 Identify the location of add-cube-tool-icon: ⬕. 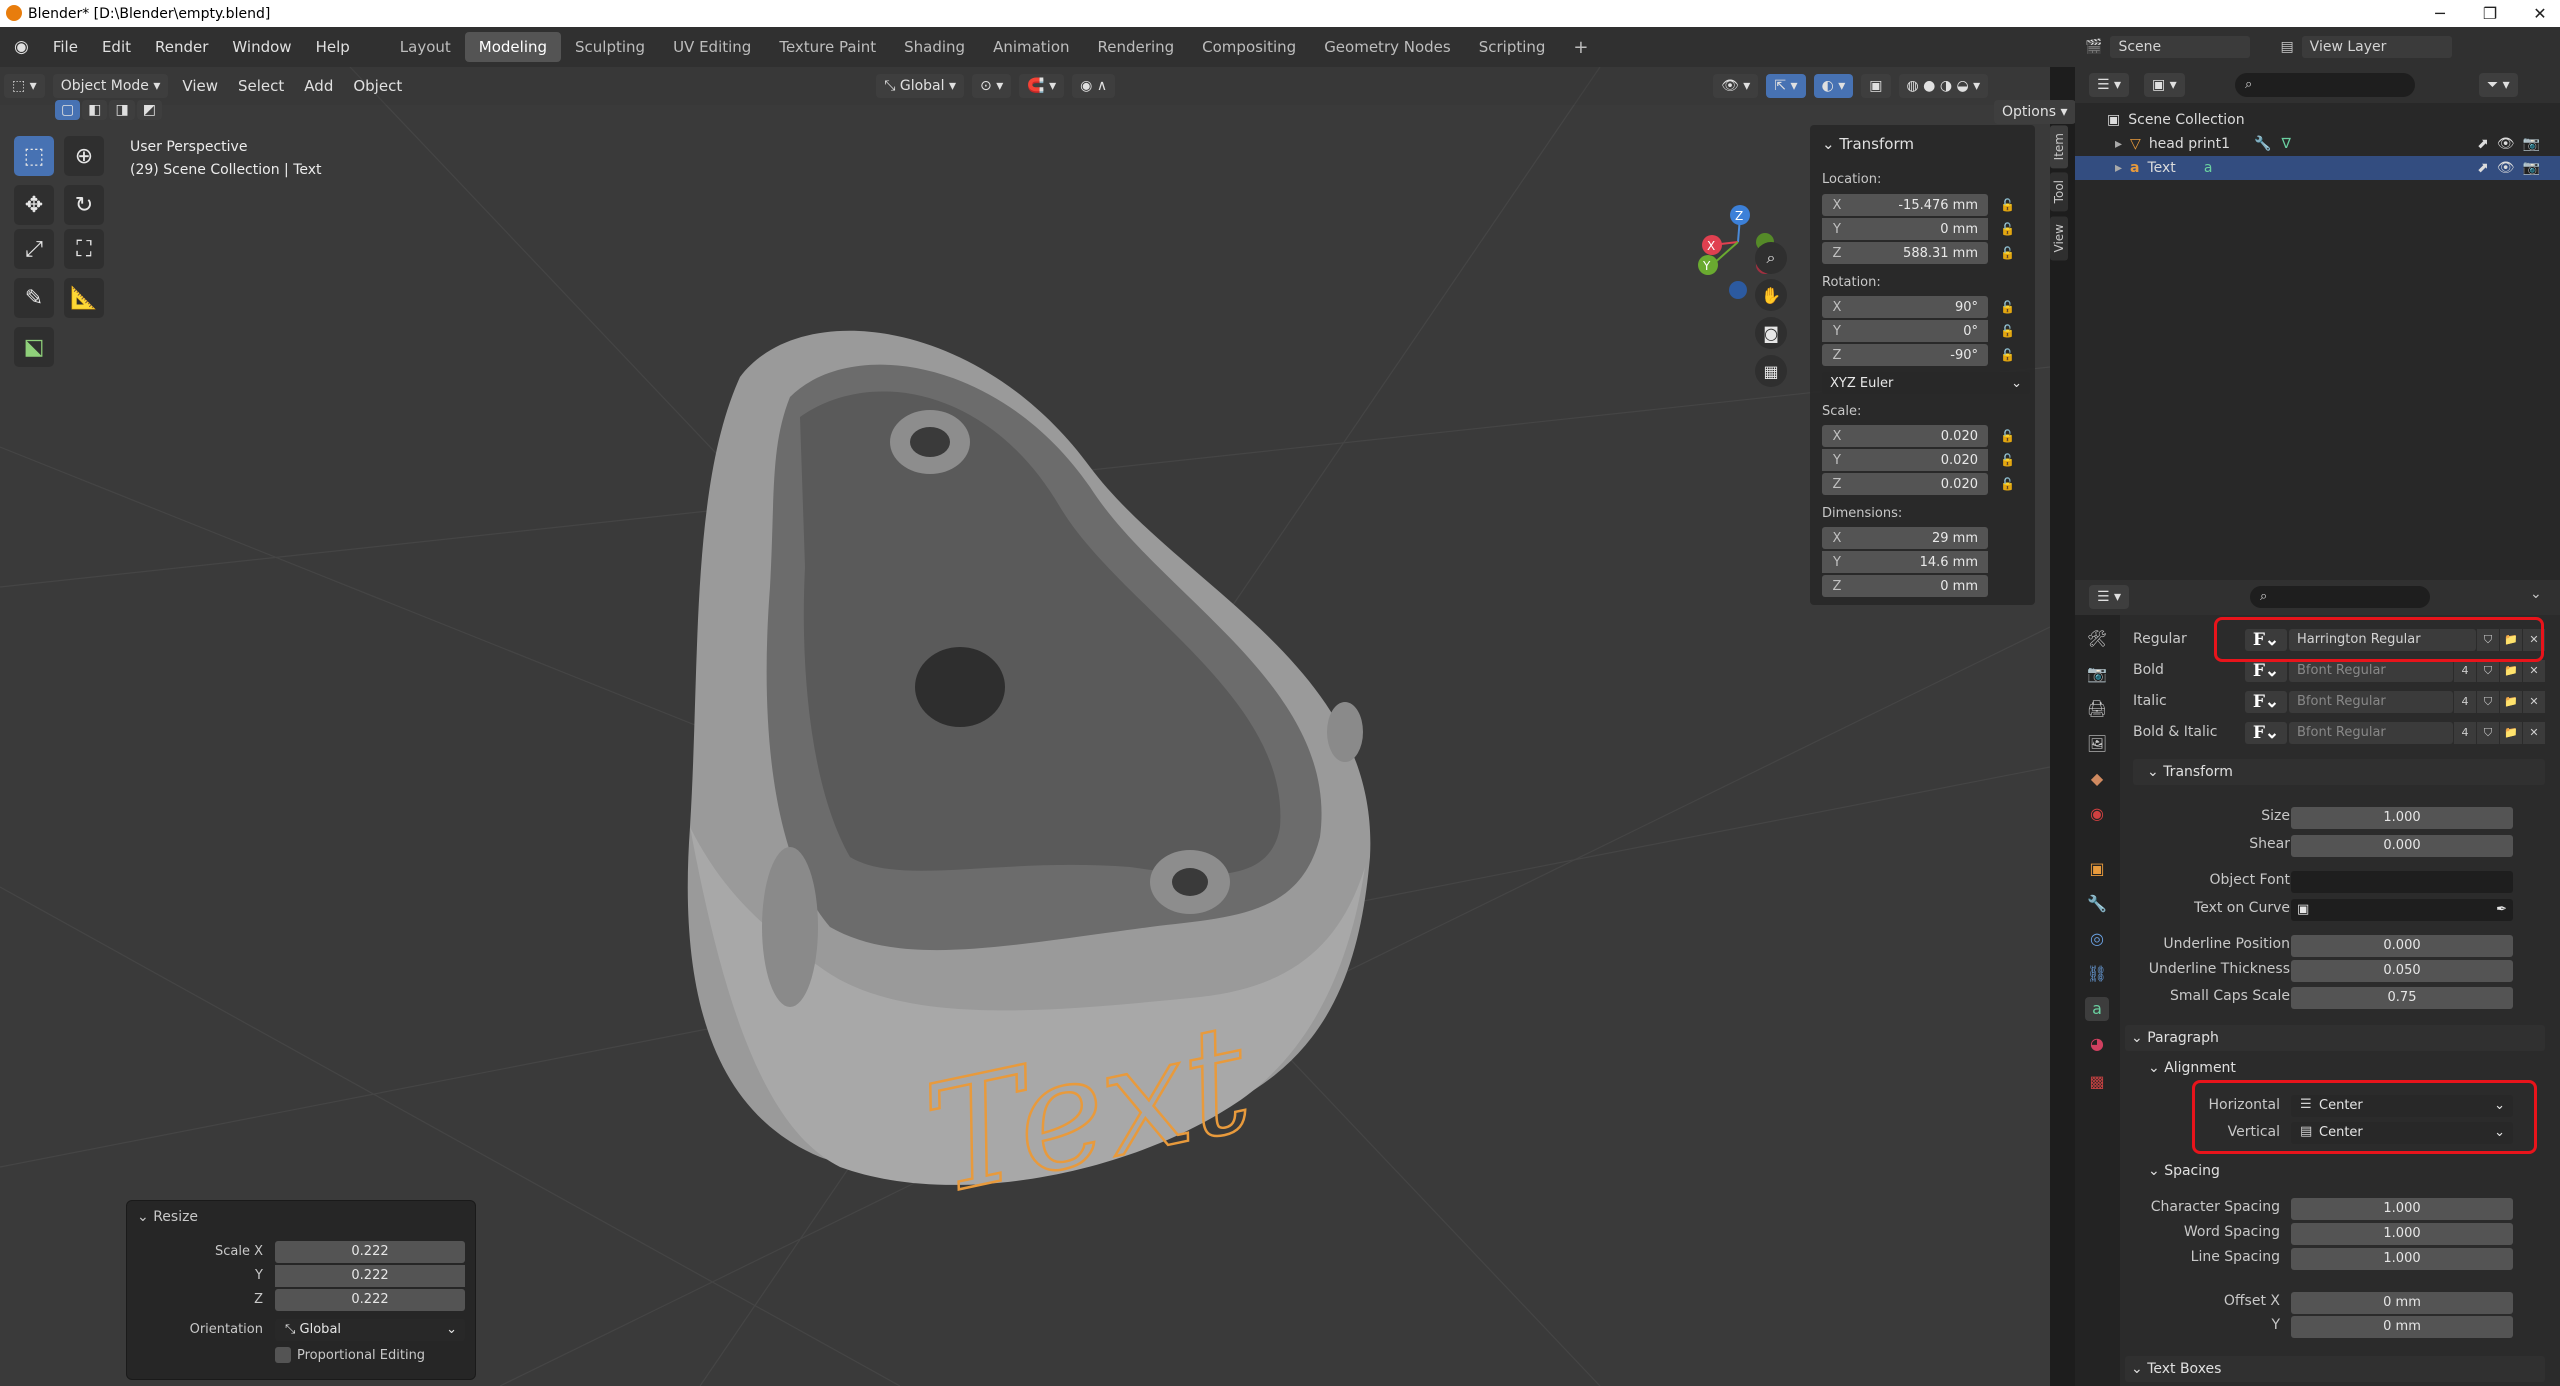
(34, 347).